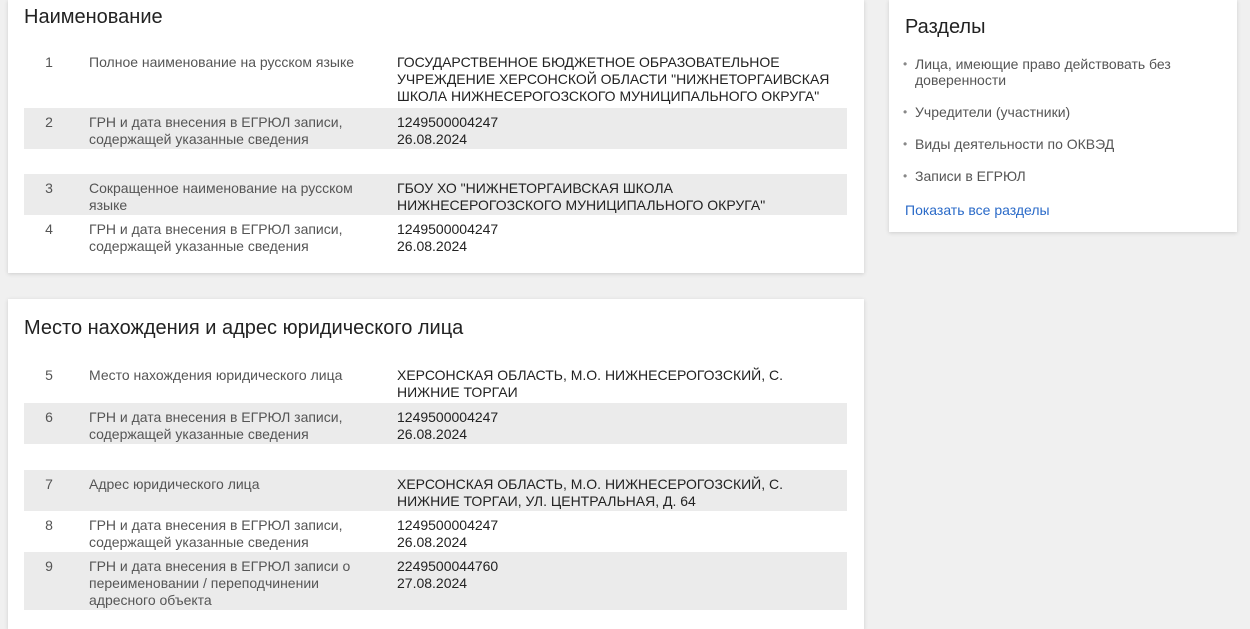 This screenshot has width=1250, height=629. I want to click on section-link-label: Записи в ЕГРЮЛ, so click(970, 176).